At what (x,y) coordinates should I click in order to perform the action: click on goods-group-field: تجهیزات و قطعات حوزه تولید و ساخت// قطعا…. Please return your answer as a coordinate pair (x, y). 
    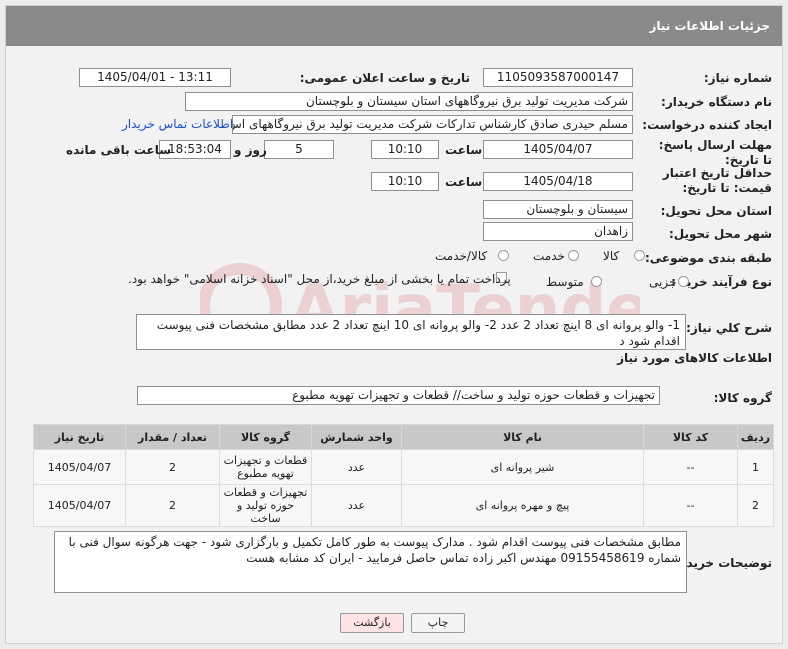
    Looking at the image, I should click on (398, 395).